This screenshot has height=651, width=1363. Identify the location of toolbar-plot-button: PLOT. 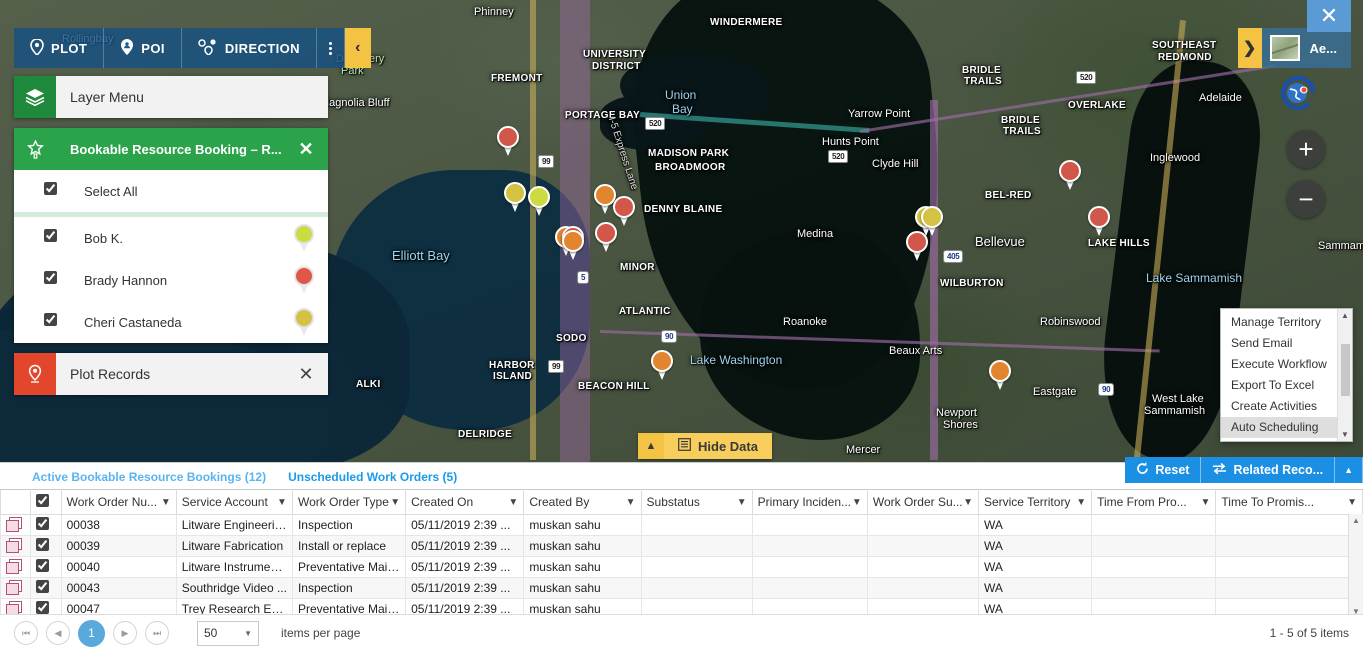
(59, 48).